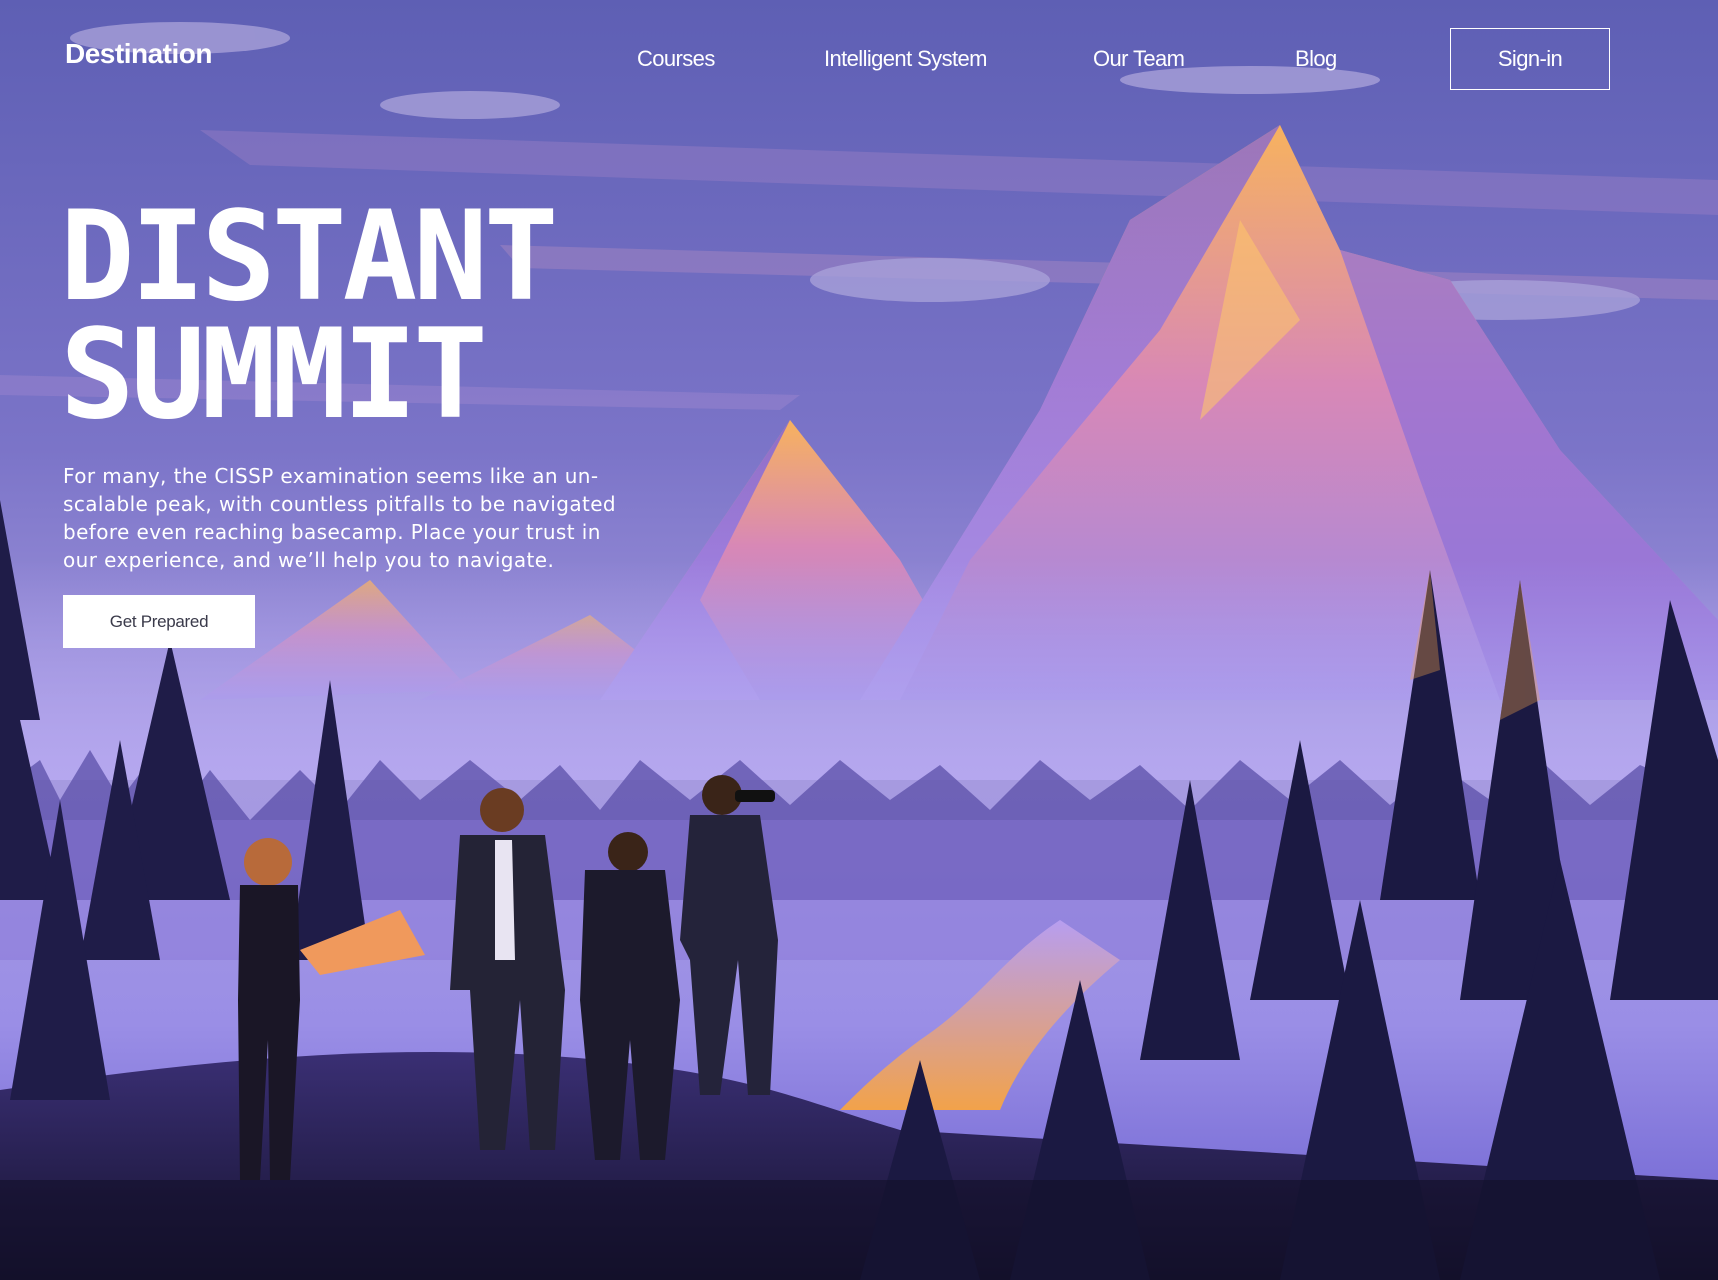  I want to click on binoculars-icon, so click(755, 796).